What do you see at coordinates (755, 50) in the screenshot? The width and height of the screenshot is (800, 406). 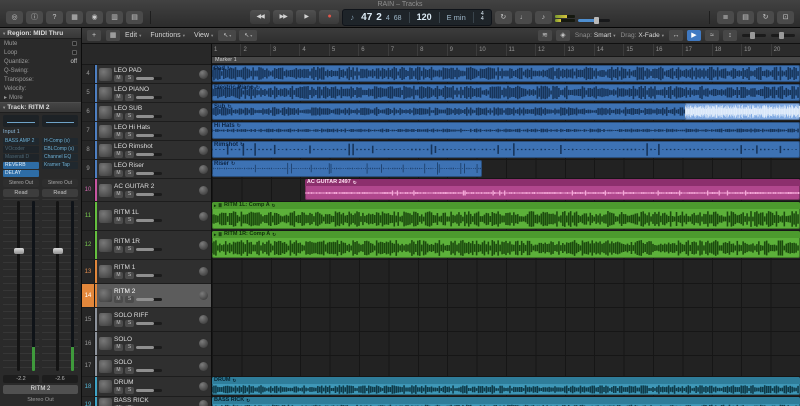 I see `ruler-bar: 19` at bounding box center [755, 50].